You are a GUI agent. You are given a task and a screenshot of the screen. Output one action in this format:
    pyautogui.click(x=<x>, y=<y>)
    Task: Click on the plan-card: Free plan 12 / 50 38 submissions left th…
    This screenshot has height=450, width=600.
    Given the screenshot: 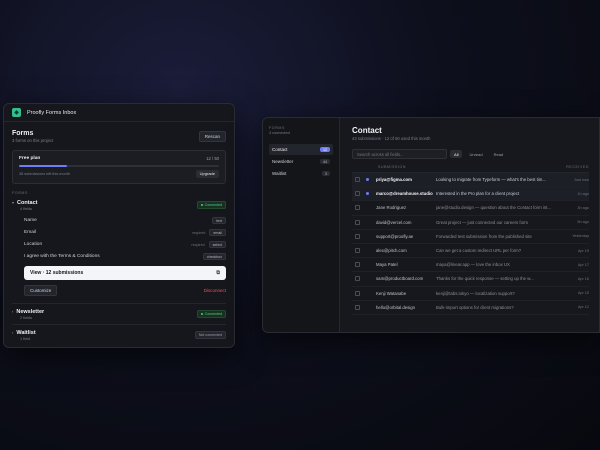 What is the action you would take?
    pyautogui.click(x=119, y=167)
    